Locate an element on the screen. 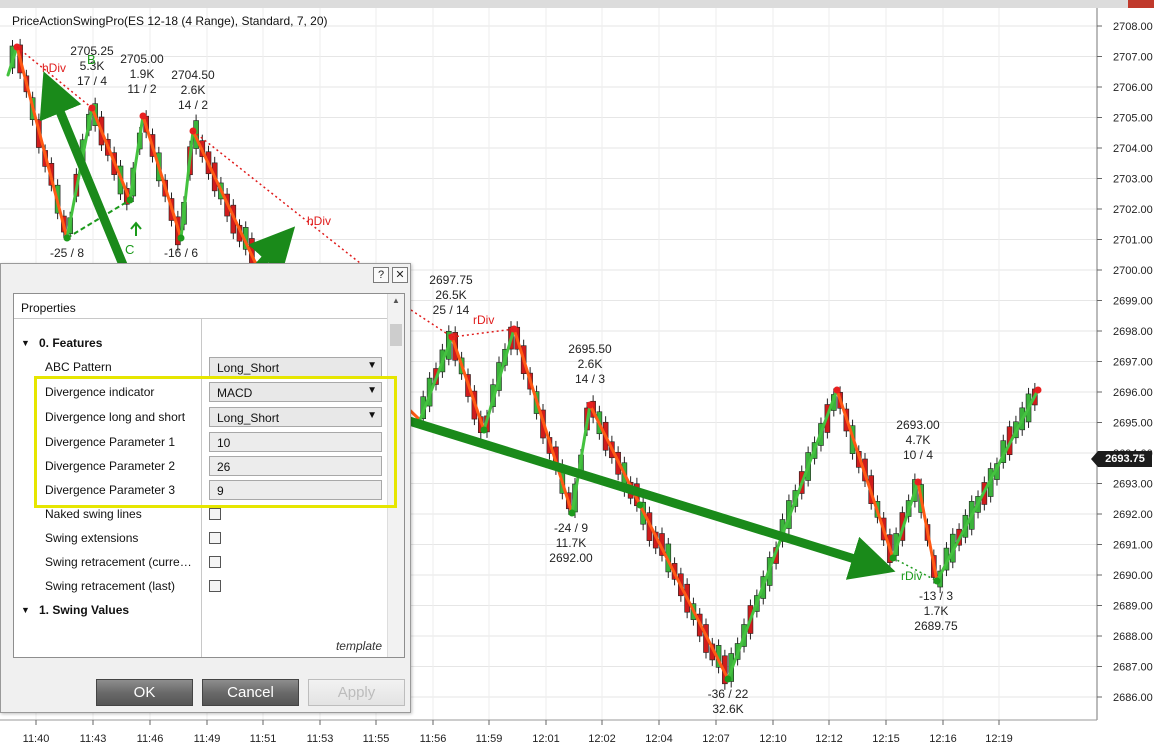  help-button: ? is located at coordinates (381, 275).